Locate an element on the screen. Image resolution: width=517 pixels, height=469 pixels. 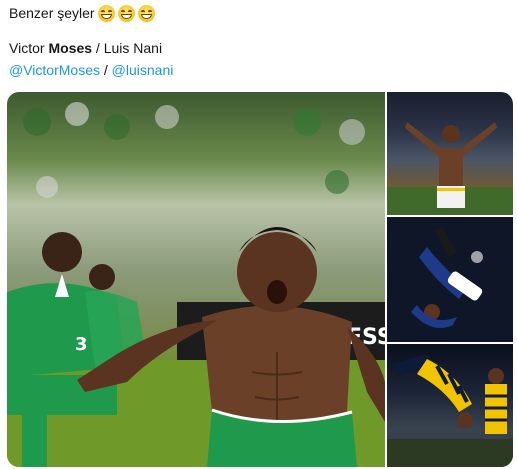
mention-victormoses-link: @VictorMoses is located at coordinates (54, 70).